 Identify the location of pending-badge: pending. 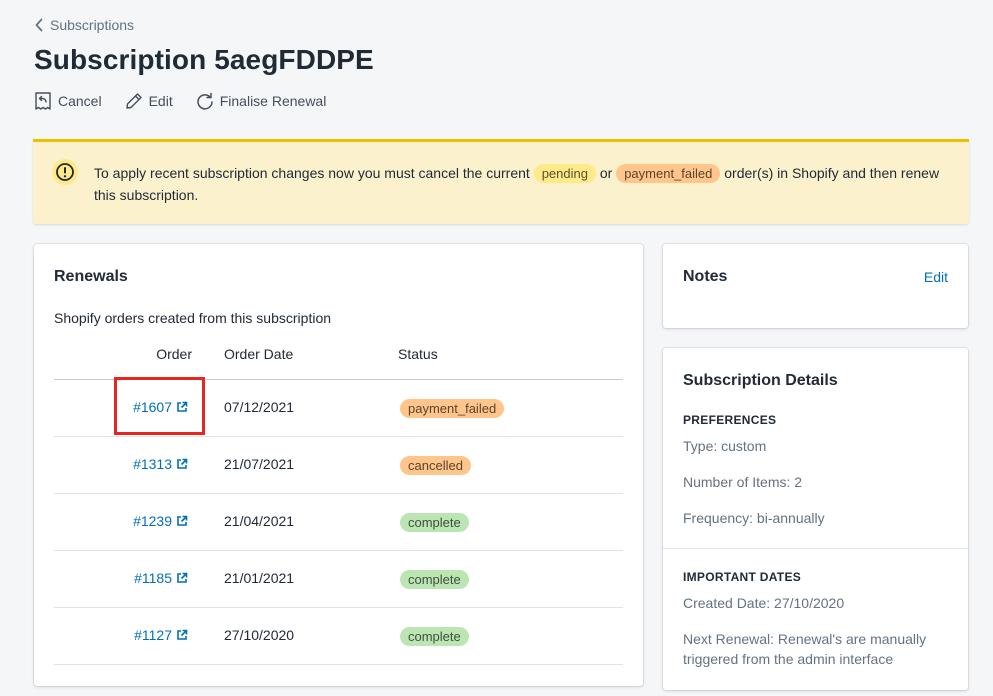
(564, 173).